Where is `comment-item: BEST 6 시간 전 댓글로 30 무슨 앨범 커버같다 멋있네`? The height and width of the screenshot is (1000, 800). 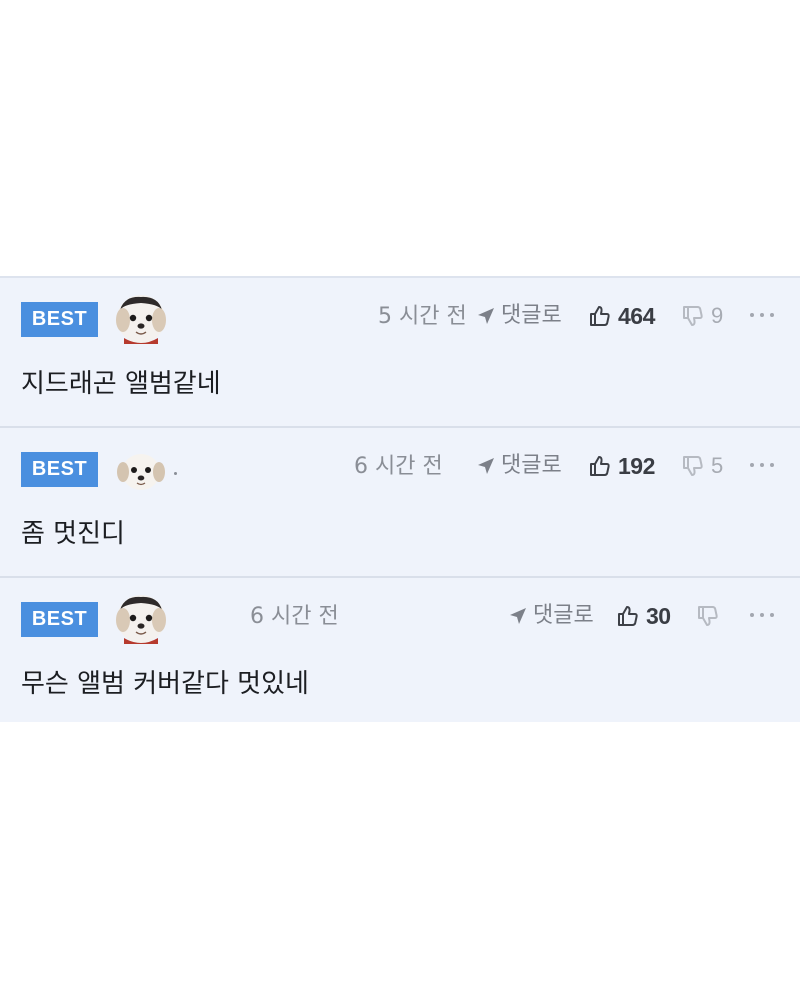 comment-item: BEST 6 시간 전 댓글로 30 무슨 앨범 커버같다 멋있네 is located at coordinates (400, 650).